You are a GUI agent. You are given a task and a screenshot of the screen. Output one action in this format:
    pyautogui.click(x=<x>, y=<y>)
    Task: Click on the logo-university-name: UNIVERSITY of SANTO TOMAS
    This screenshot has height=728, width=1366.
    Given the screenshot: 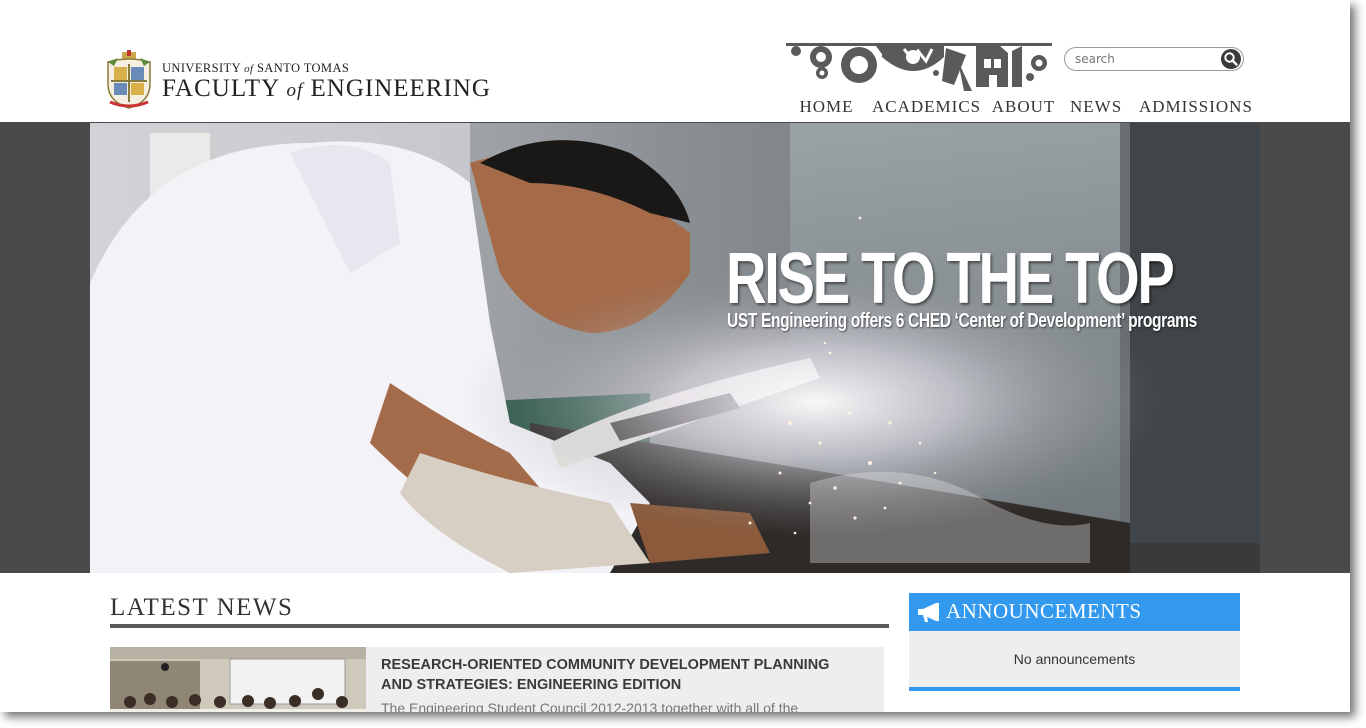 What is the action you would take?
    pyautogui.click(x=256, y=68)
    